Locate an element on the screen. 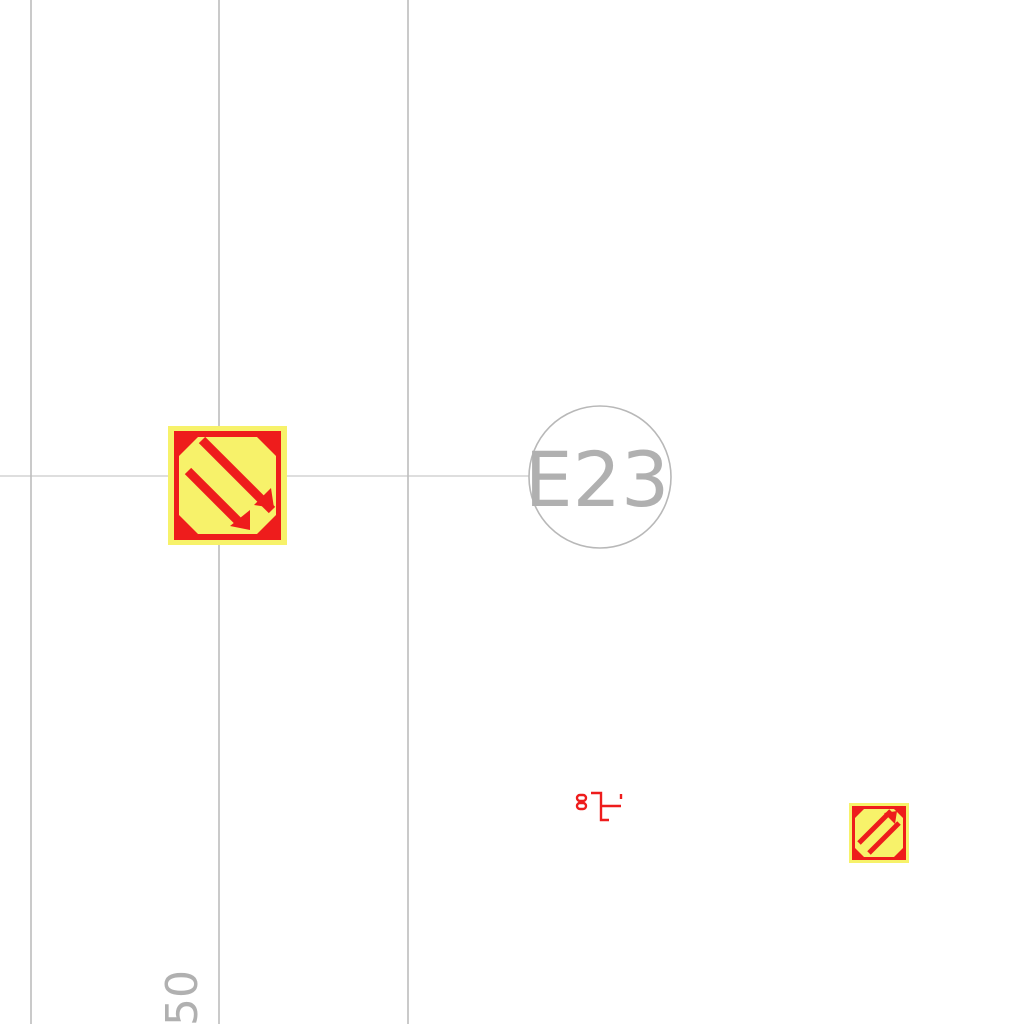 The image size is (1024, 1024). diagonal-arrows-down-right-icon is located at coordinates (227, 485).